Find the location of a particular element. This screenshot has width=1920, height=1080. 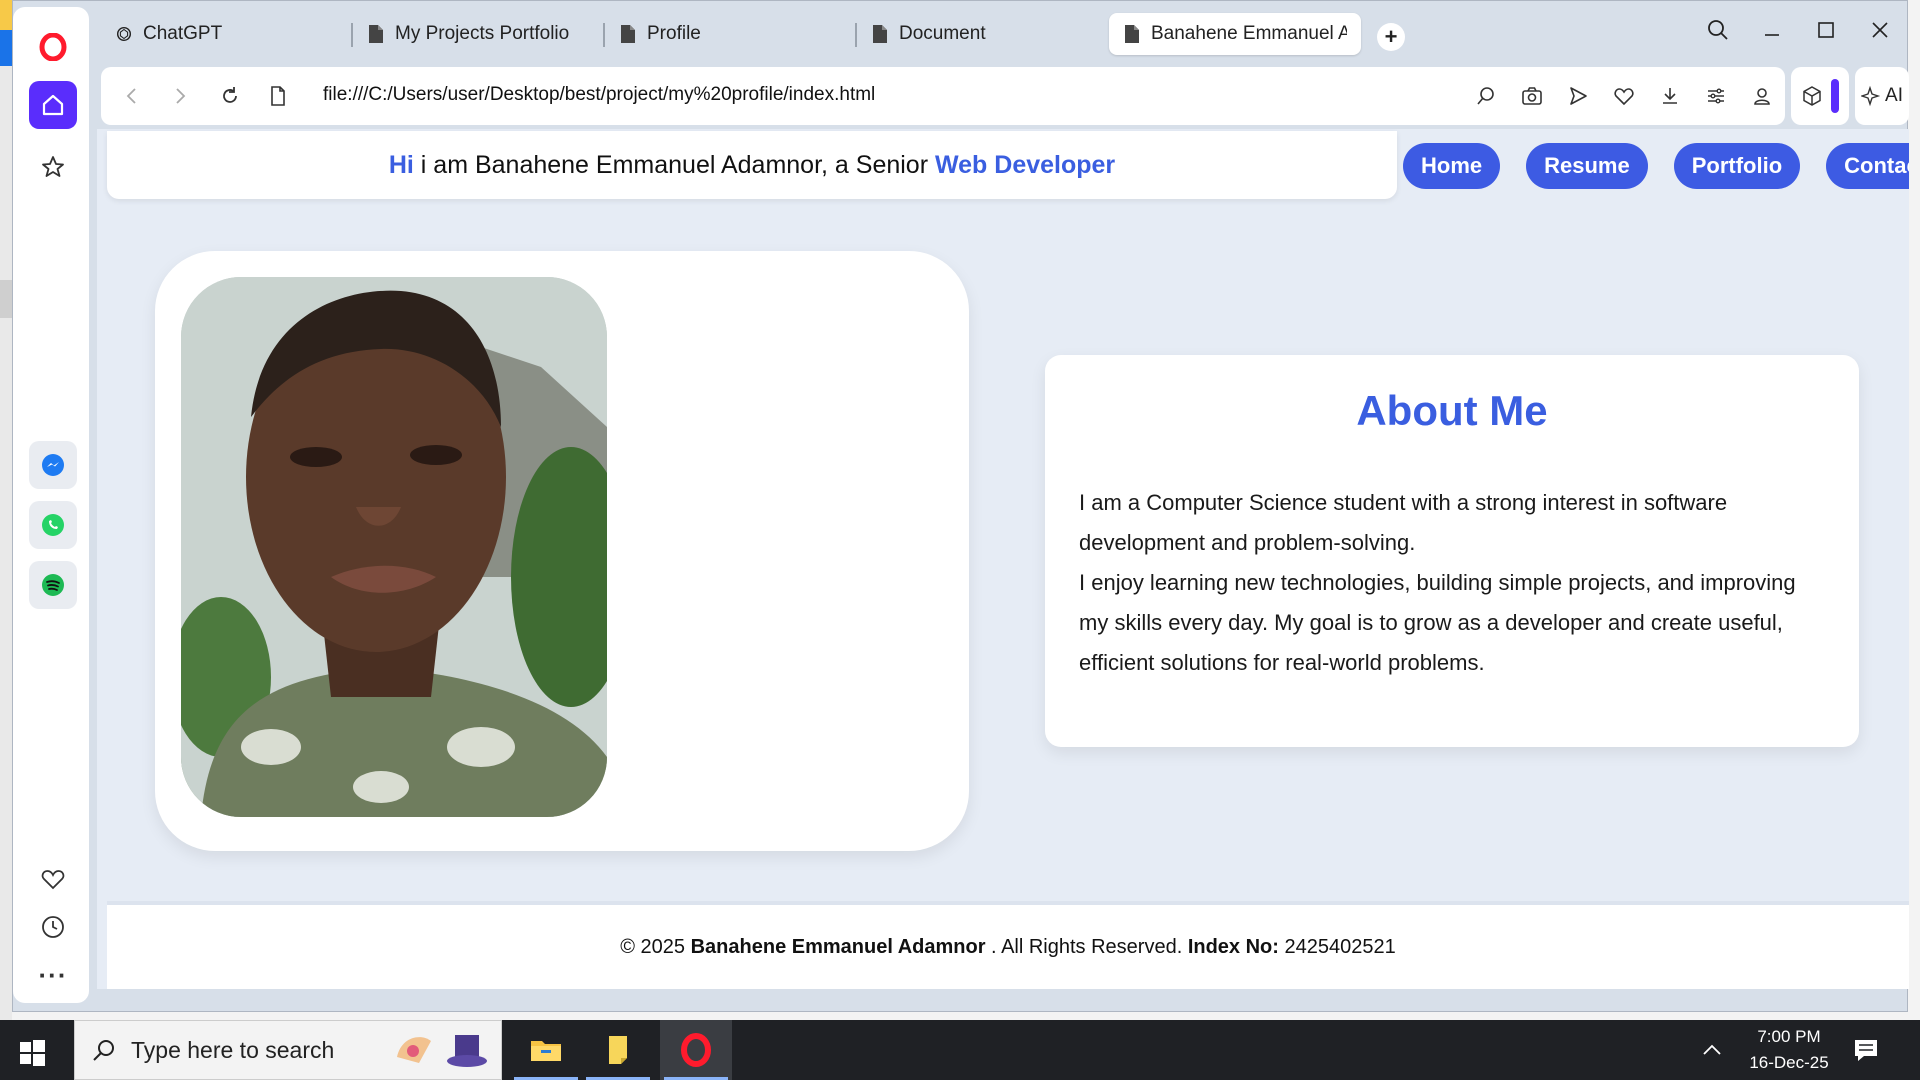

easy-setup-icon is located at coordinates (1716, 96).